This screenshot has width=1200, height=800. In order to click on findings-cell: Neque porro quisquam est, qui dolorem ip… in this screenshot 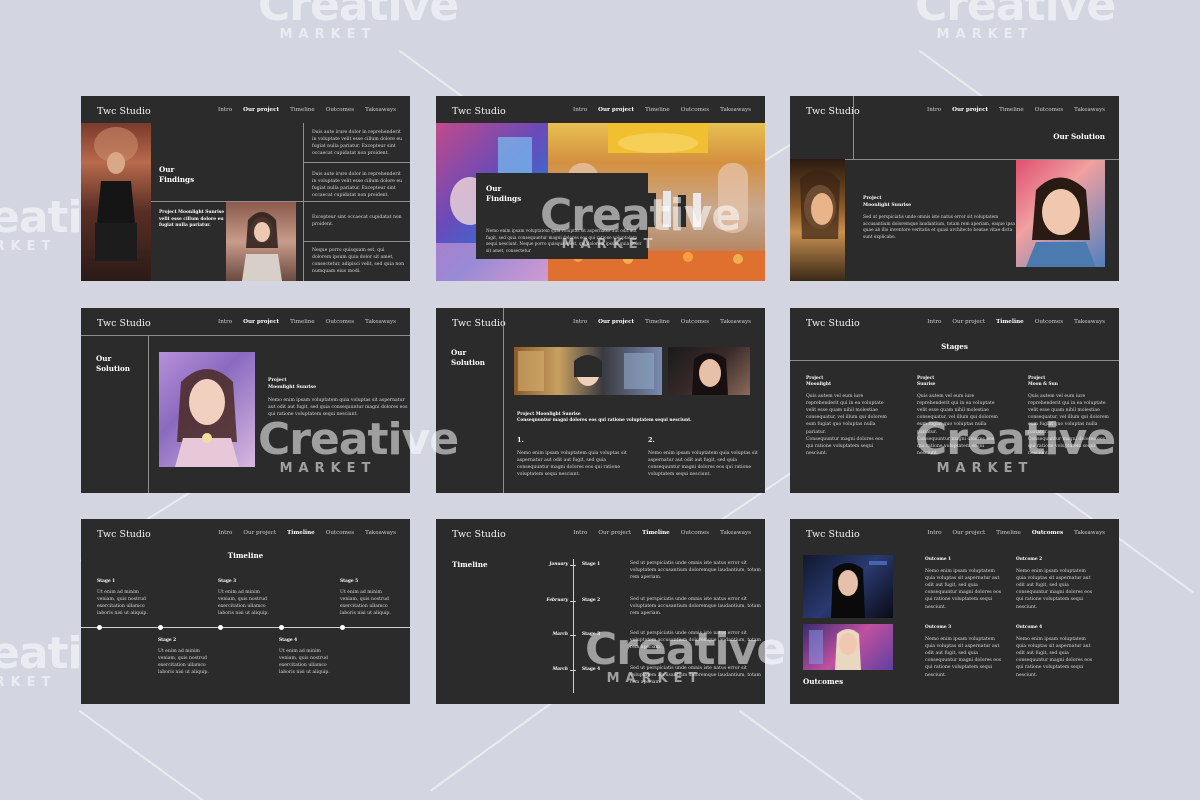, I will do `click(358, 261)`.